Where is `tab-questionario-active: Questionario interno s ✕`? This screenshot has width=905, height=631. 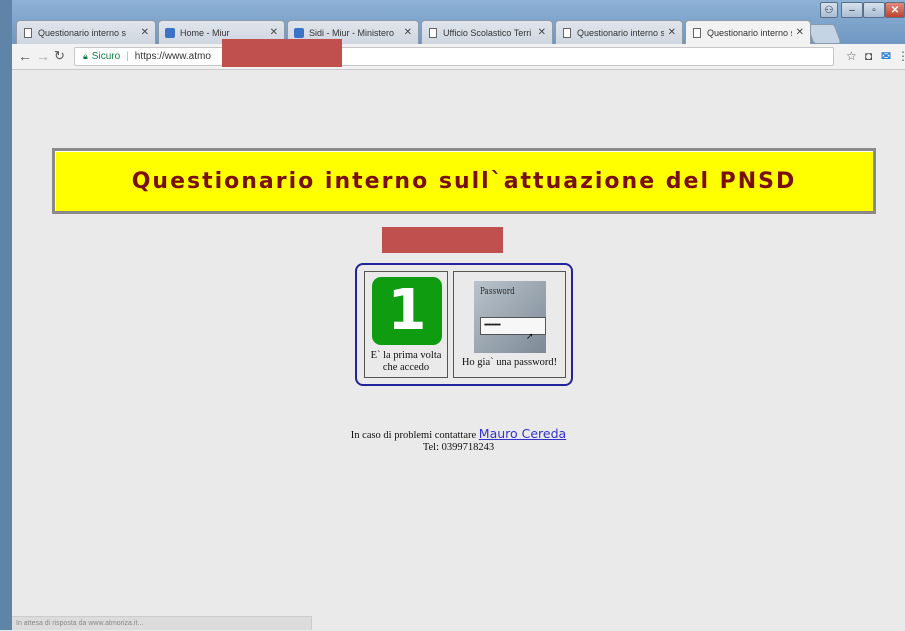
tab-questionario-active: Questionario interno s ✕ is located at coordinates (748, 32).